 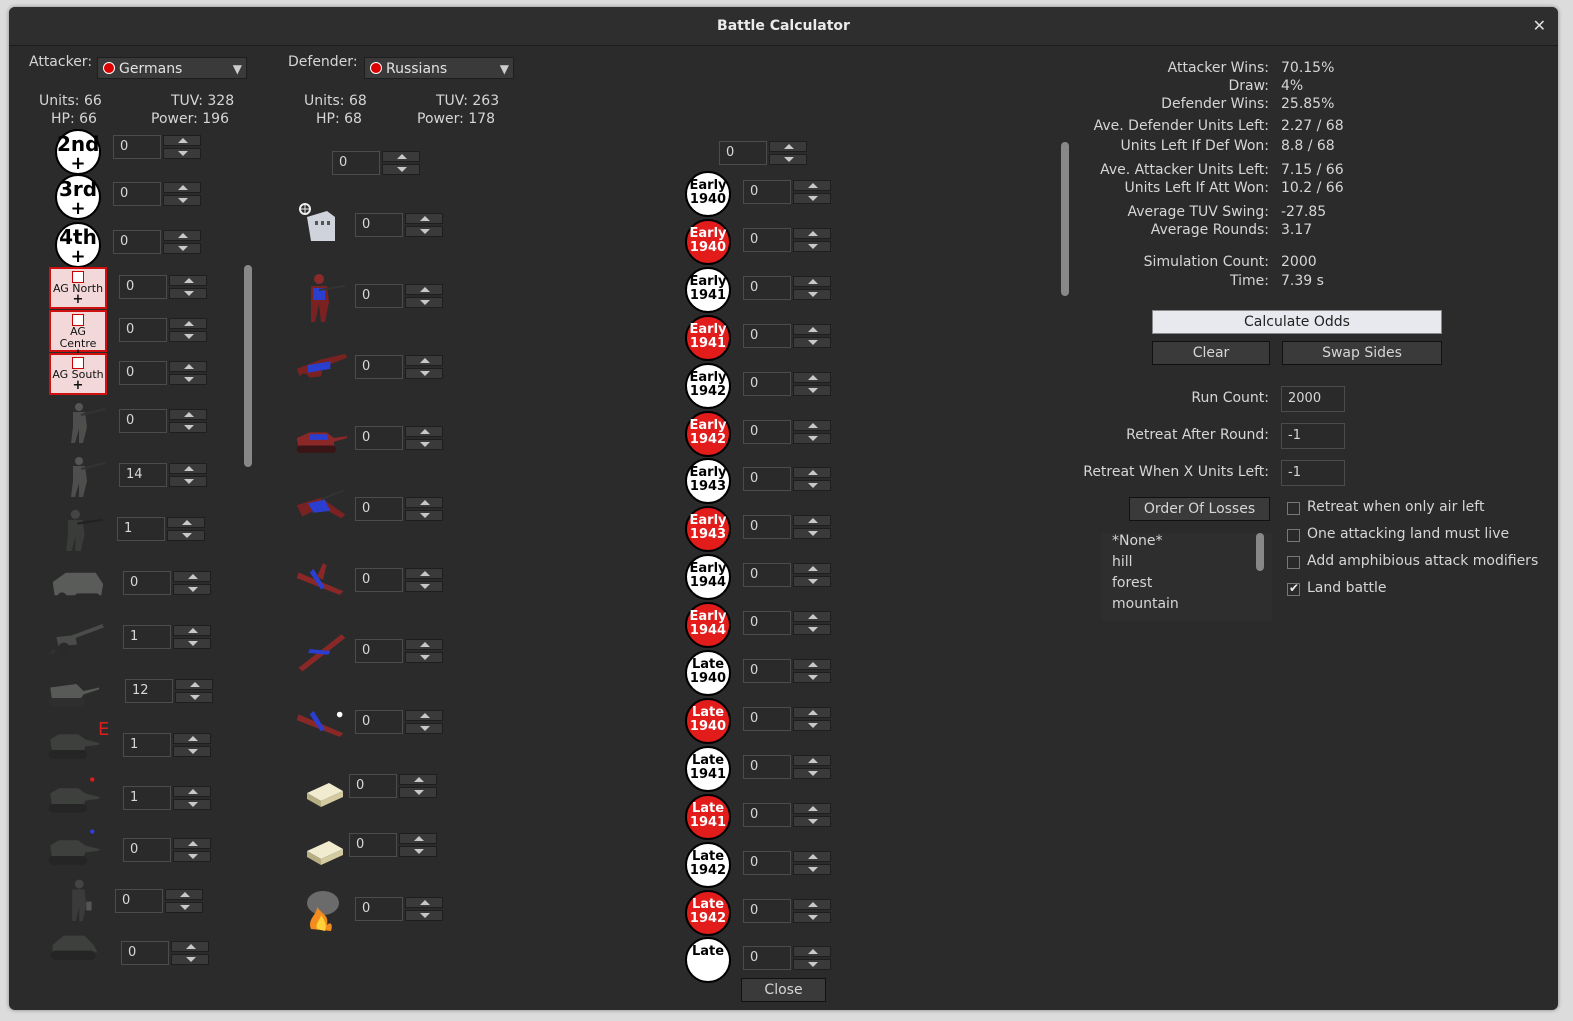 I want to click on terrain-item-hill: hill, so click(x=1122, y=562).